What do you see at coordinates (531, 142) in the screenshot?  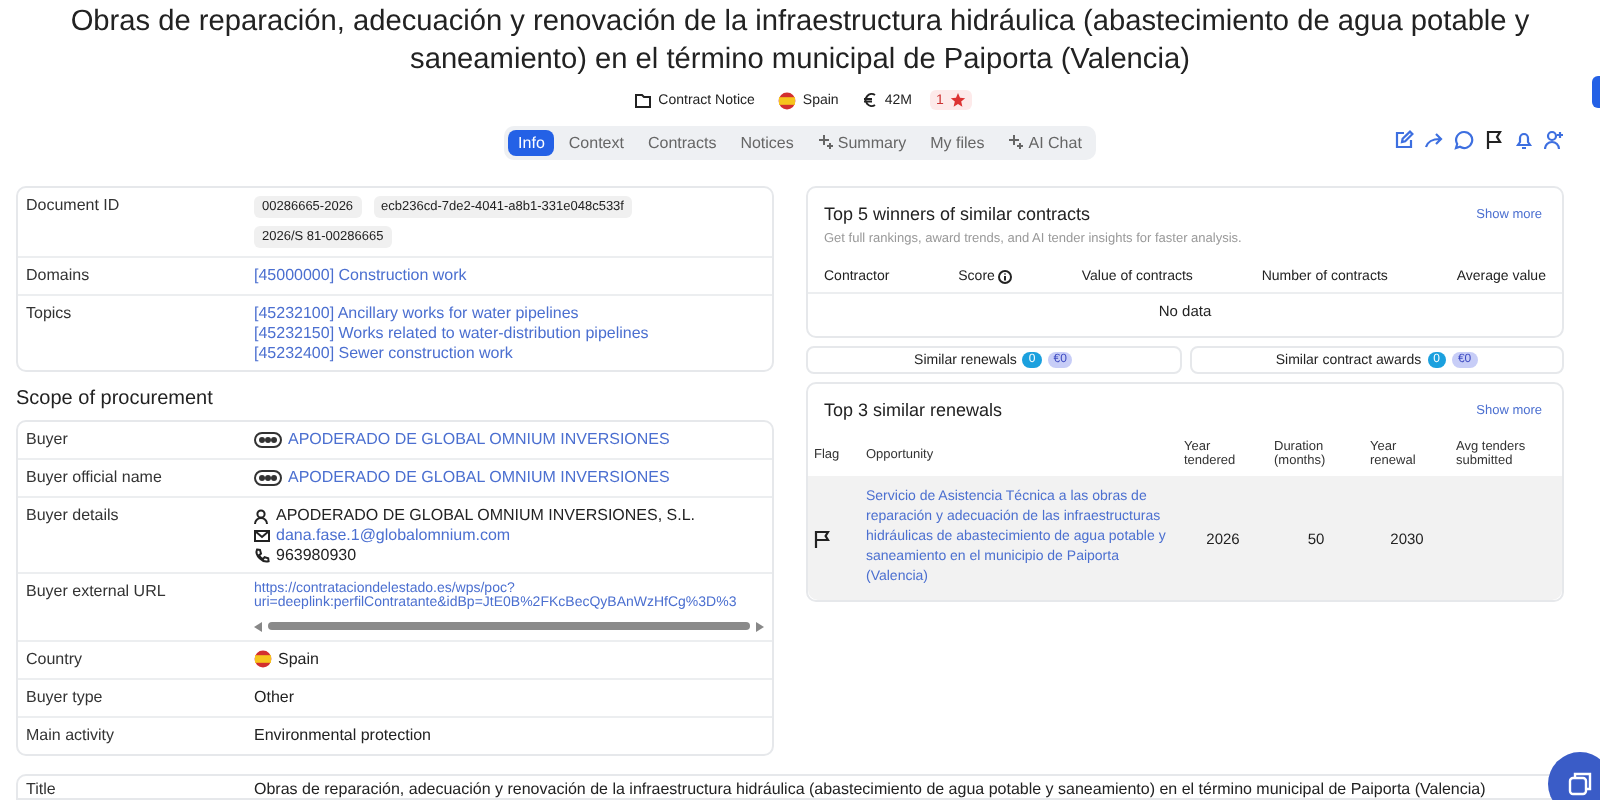 I see `tab: Info` at bounding box center [531, 142].